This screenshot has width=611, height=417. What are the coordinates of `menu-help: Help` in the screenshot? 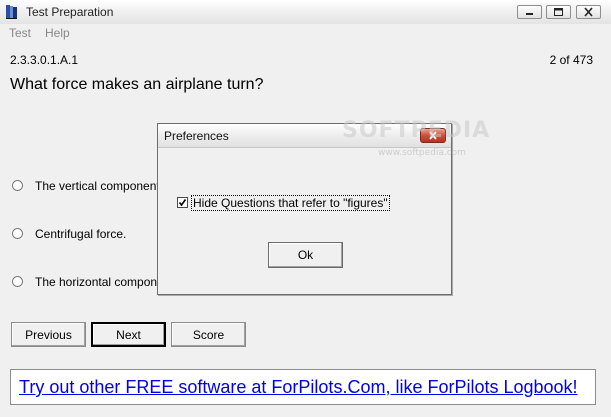 It's located at (57, 33).